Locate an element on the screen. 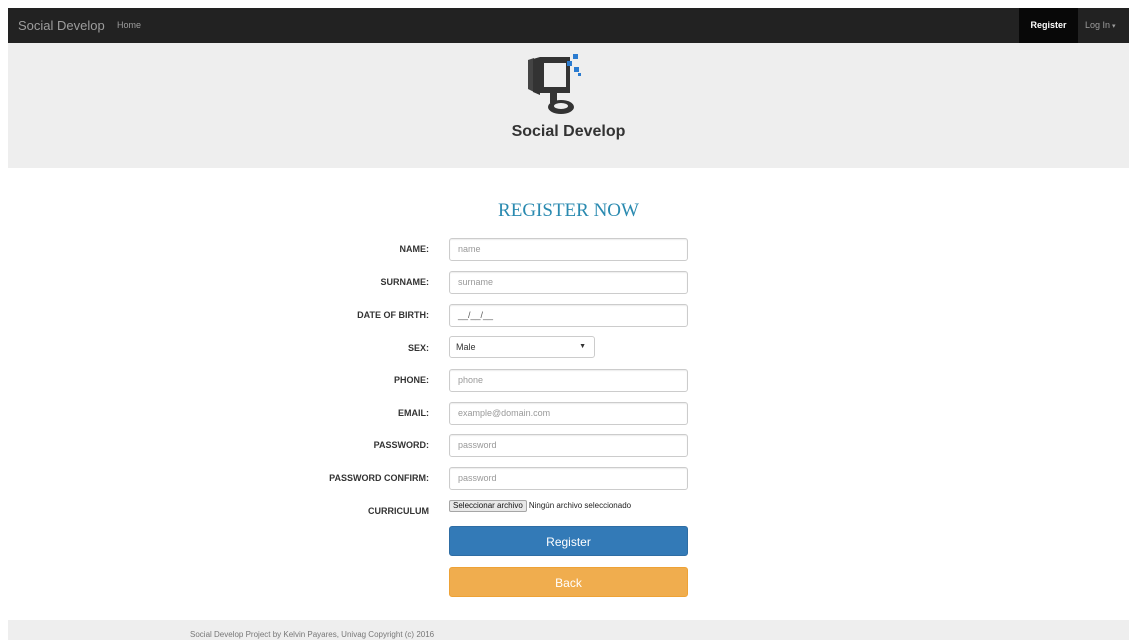 This screenshot has width=1135, height=640. back-button: Back is located at coordinates (568, 582).